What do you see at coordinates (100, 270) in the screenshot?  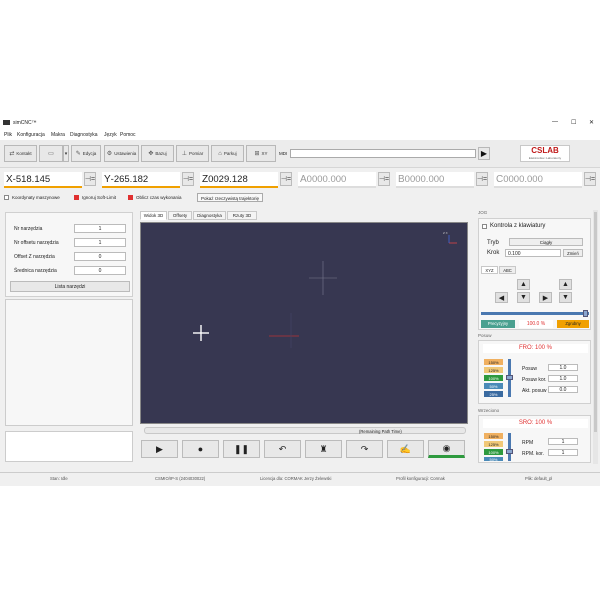 I see `tool-diameter-field: 0` at bounding box center [100, 270].